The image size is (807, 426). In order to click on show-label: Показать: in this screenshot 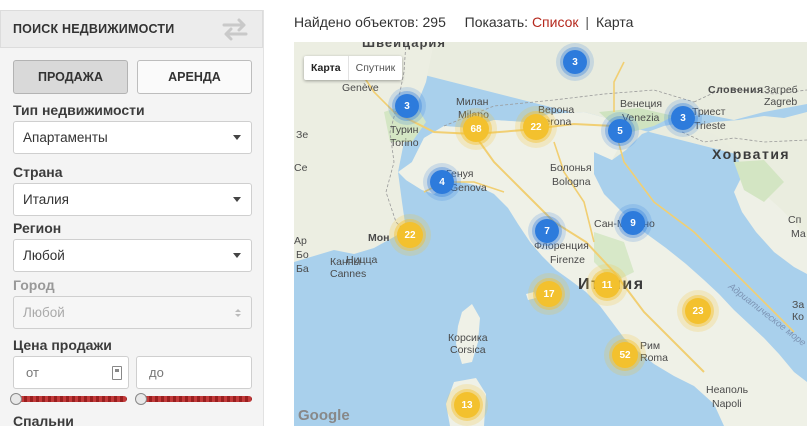, I will do `click(496, 22)`.